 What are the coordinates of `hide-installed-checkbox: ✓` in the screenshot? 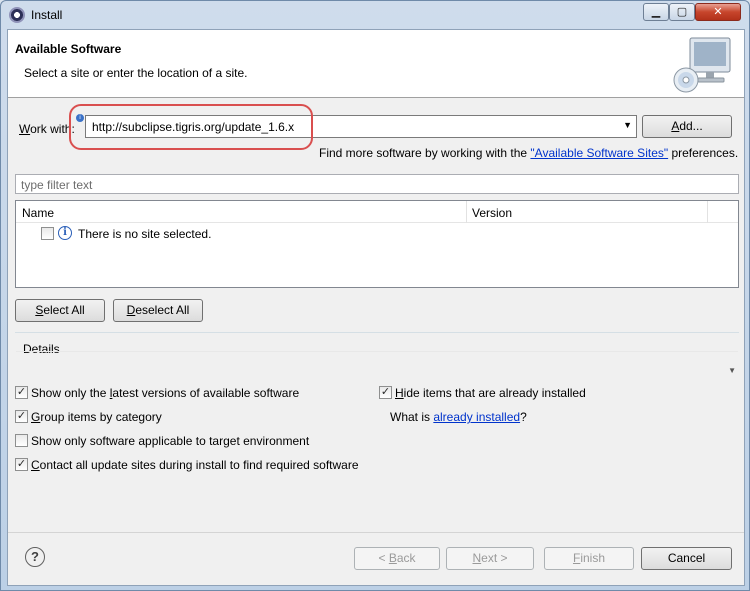 It's located at (385, 392).